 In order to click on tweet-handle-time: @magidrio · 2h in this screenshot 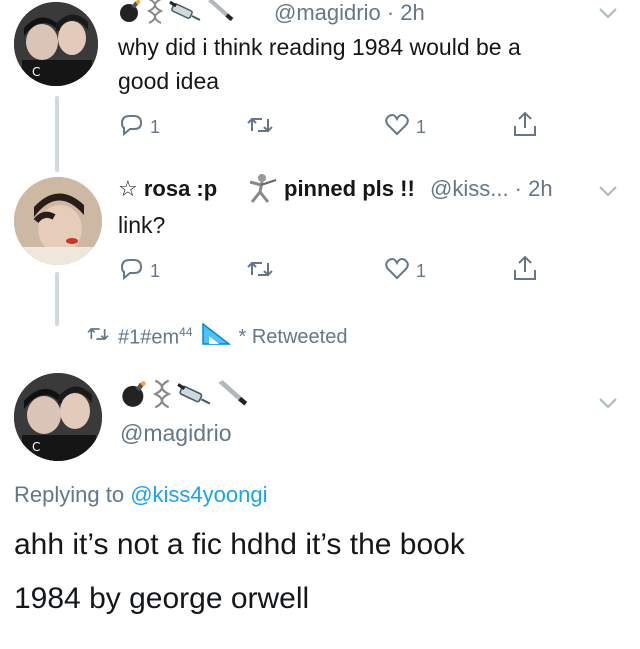, I will do `click(349, 13)`.